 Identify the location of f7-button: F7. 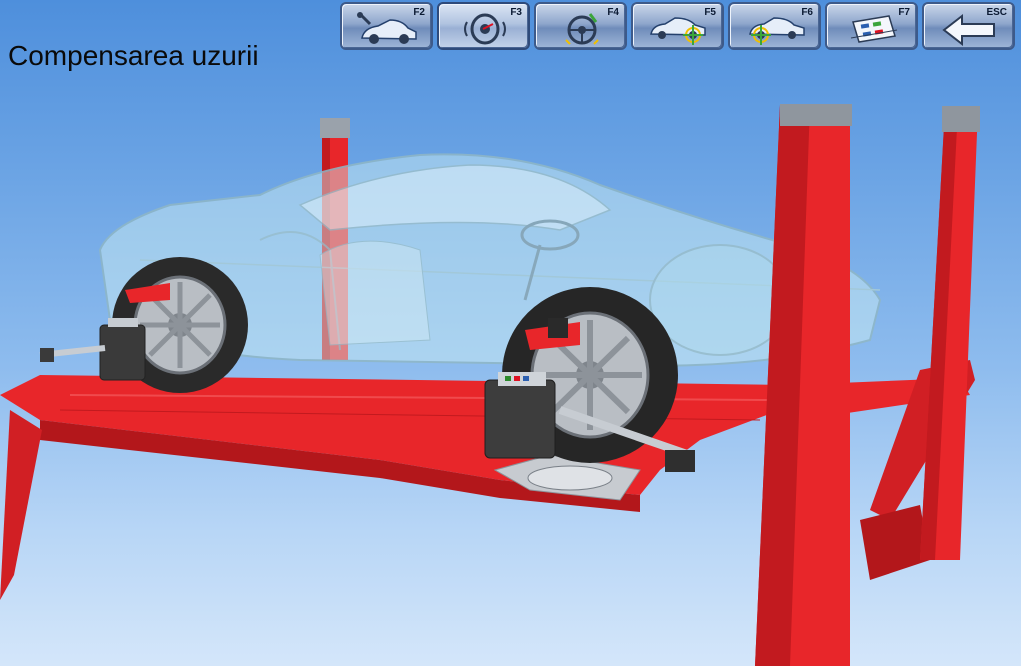
(871, 26).